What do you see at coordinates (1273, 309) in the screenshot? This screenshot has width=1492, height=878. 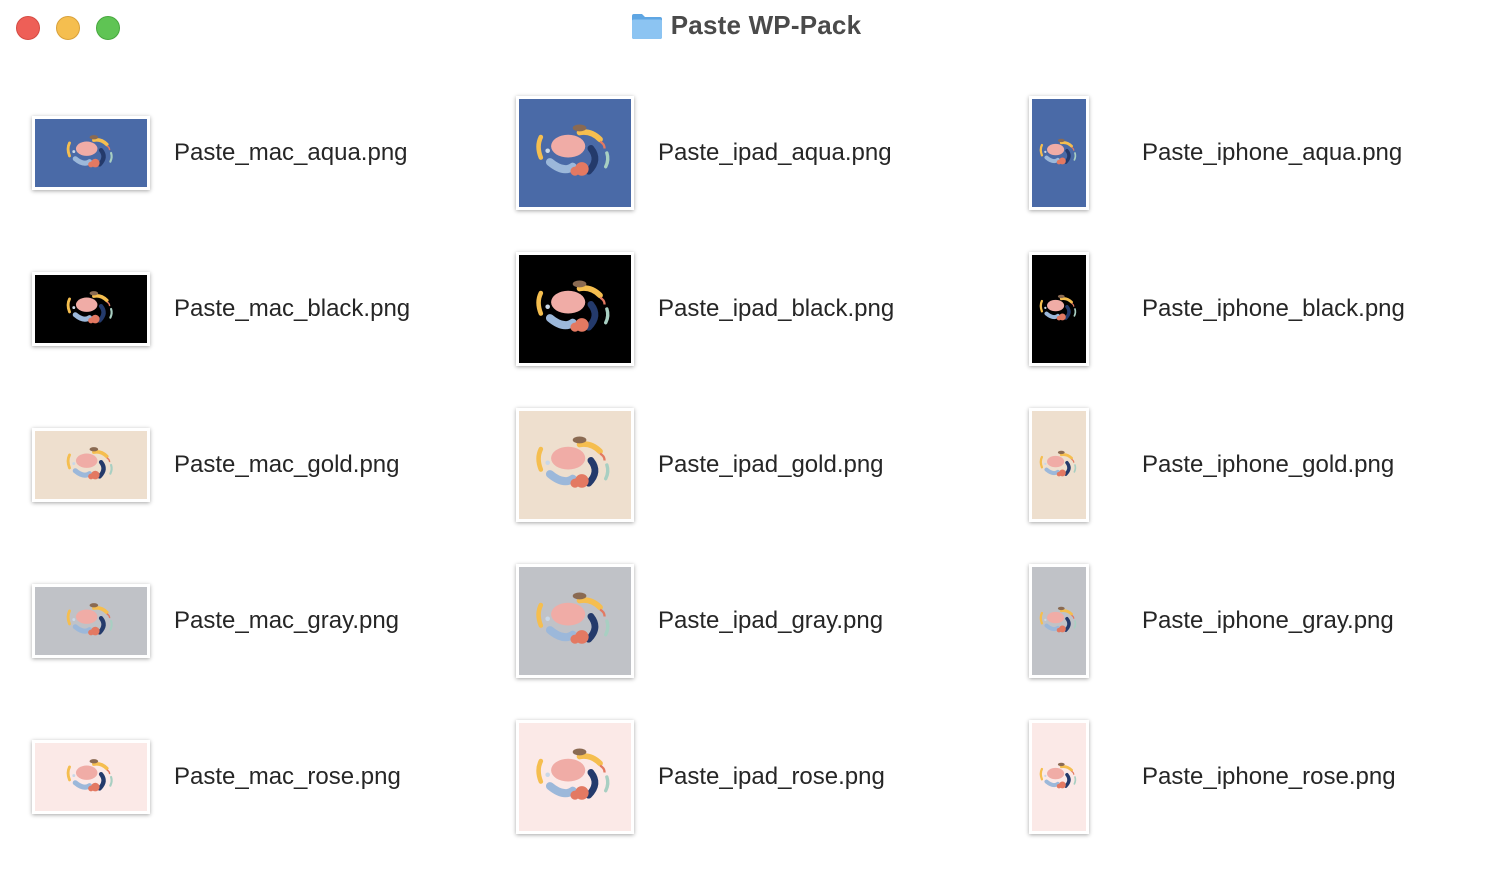 I see `file-name: Paste_iphone_black.png` at bounding box center [1273, 309].